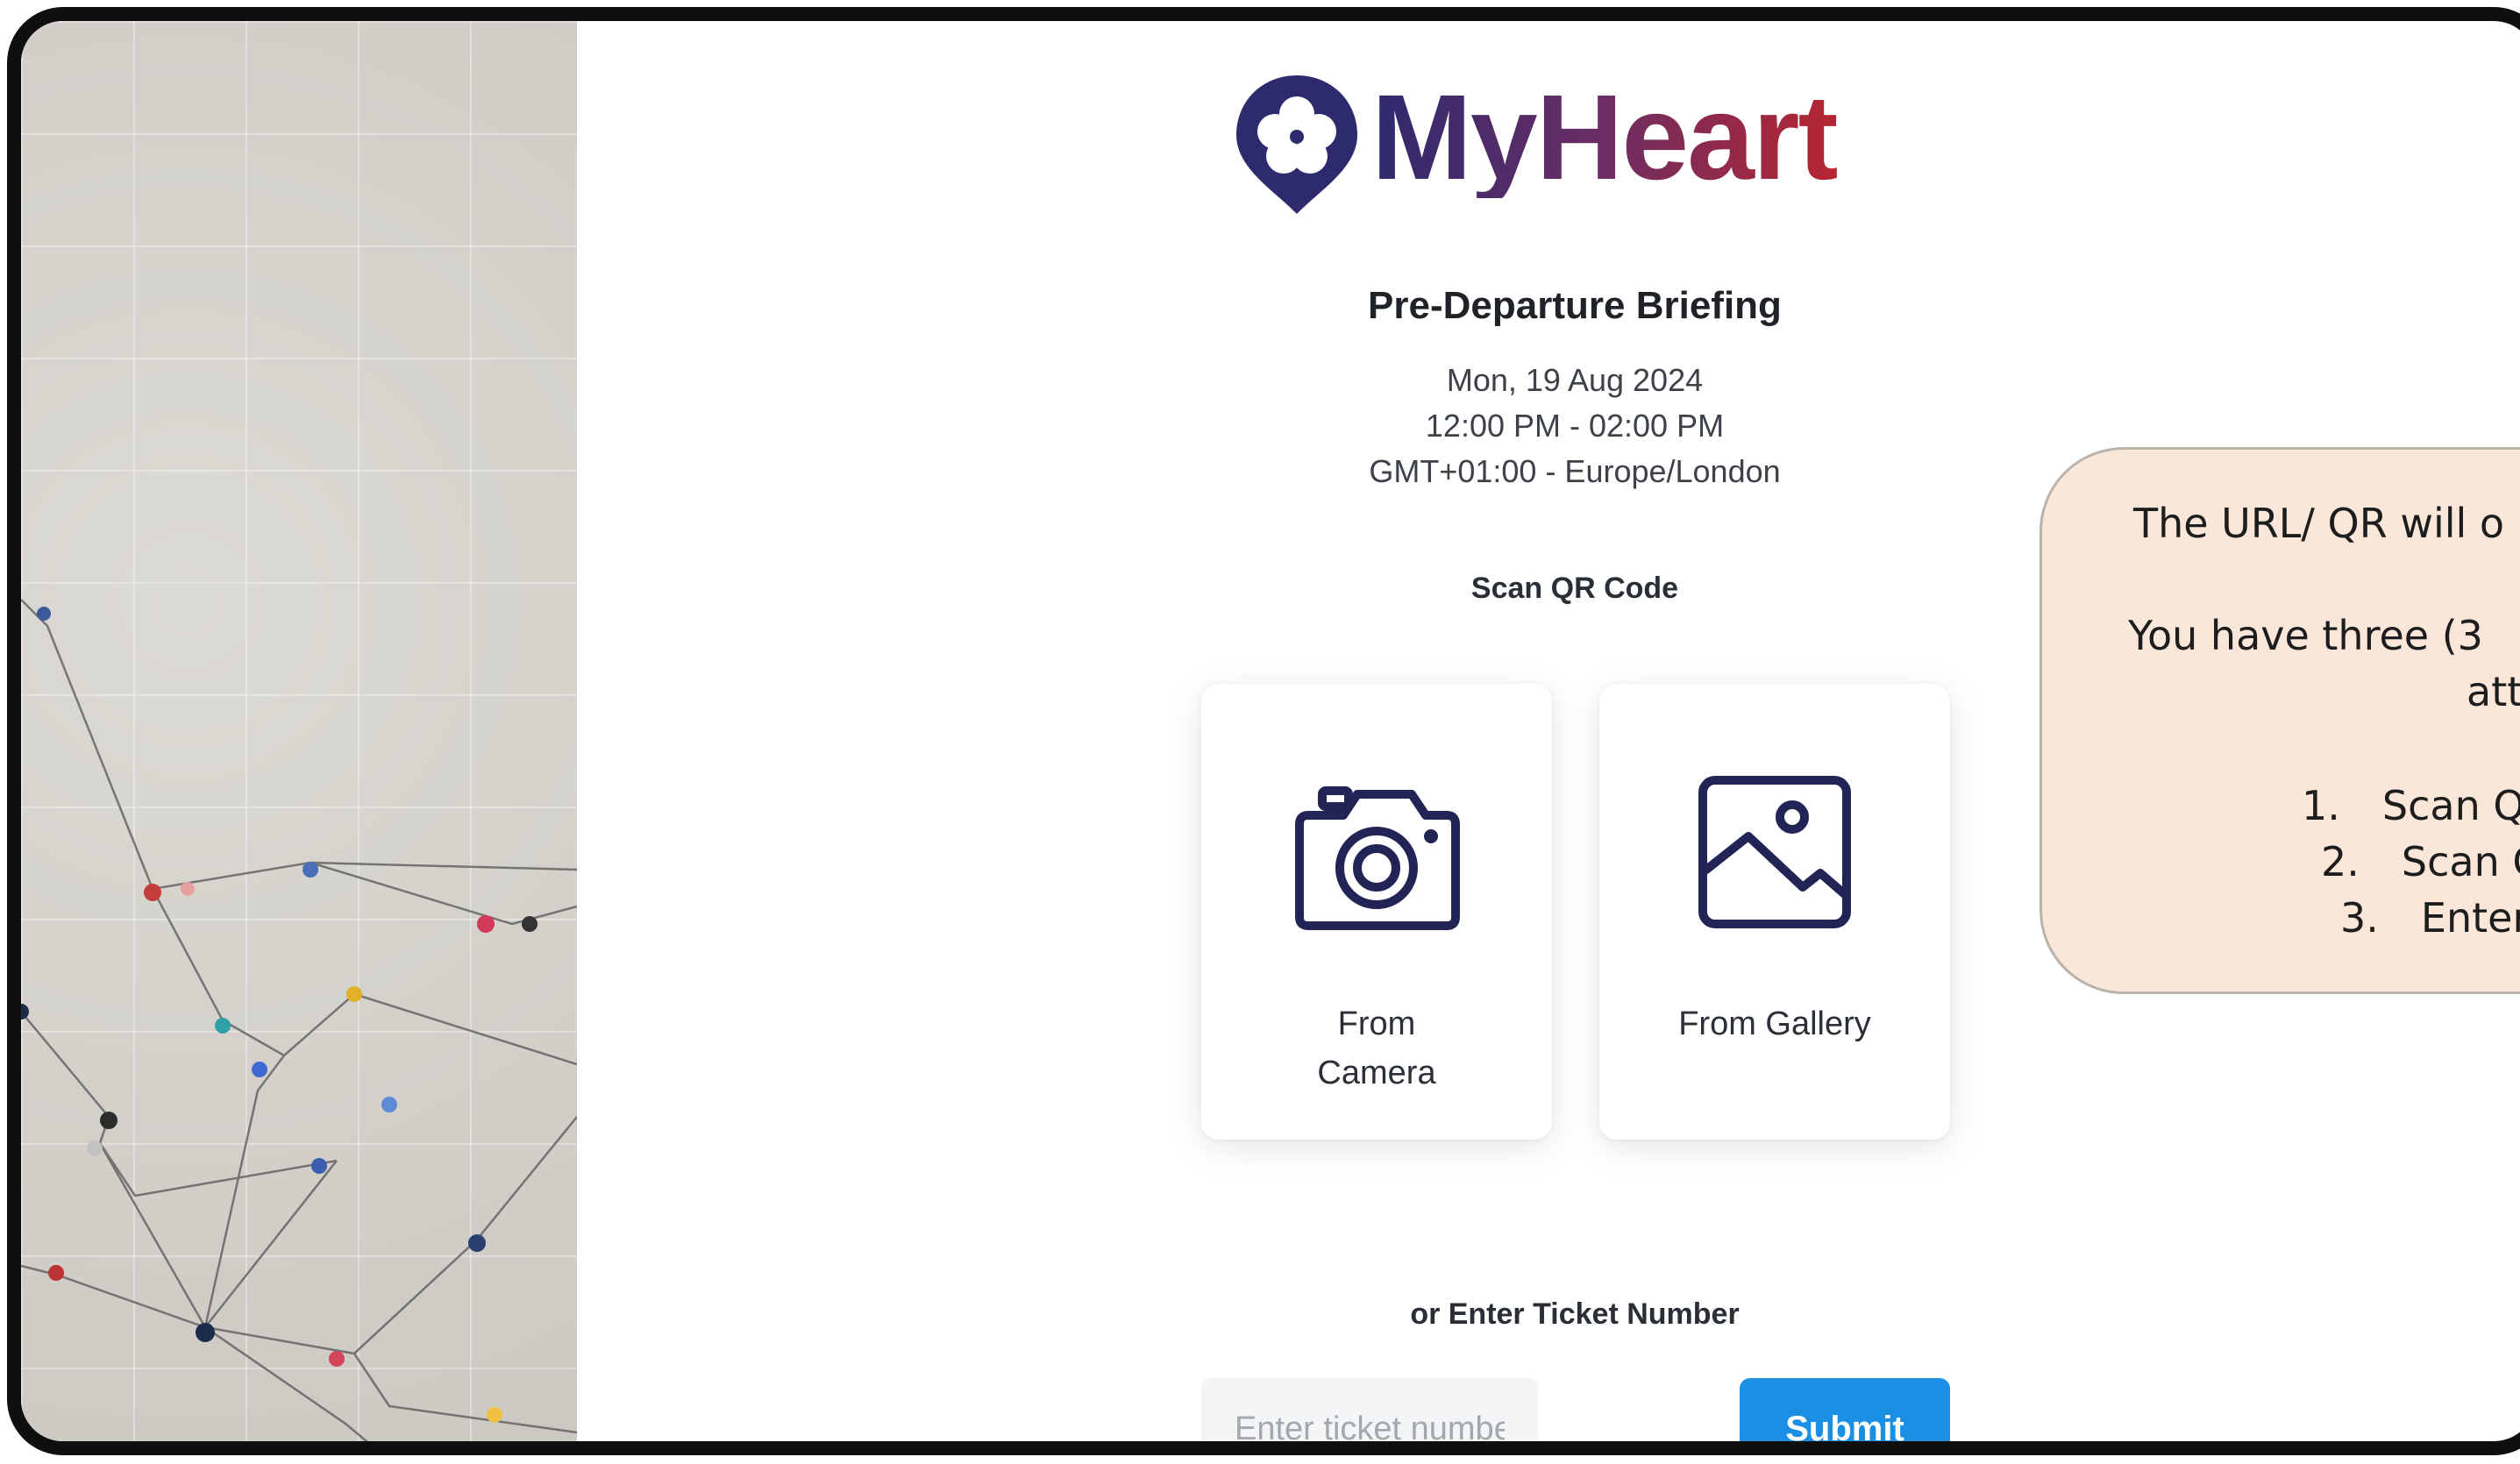 This screenshot has width=2520, height=1464. What do you see at coordinates (2321, 805) in the screenshot?
I see `list-item-number: 1.` at bounding box center [2321, 805].